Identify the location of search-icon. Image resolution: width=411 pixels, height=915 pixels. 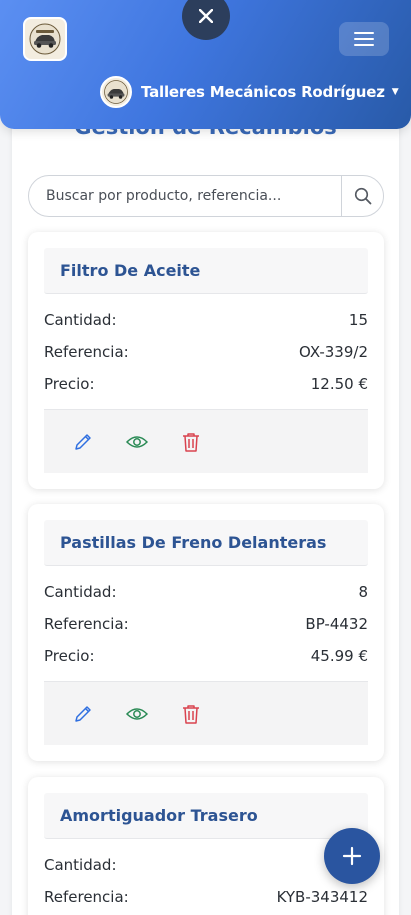
(362, 196).